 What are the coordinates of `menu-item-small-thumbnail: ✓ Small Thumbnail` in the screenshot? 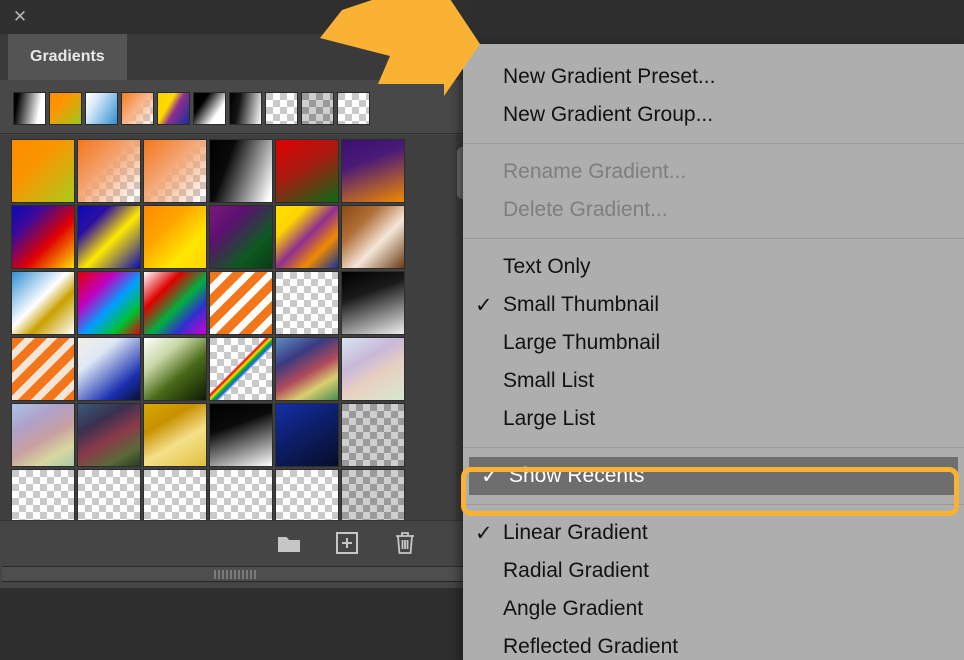 It's located at (713, 305).